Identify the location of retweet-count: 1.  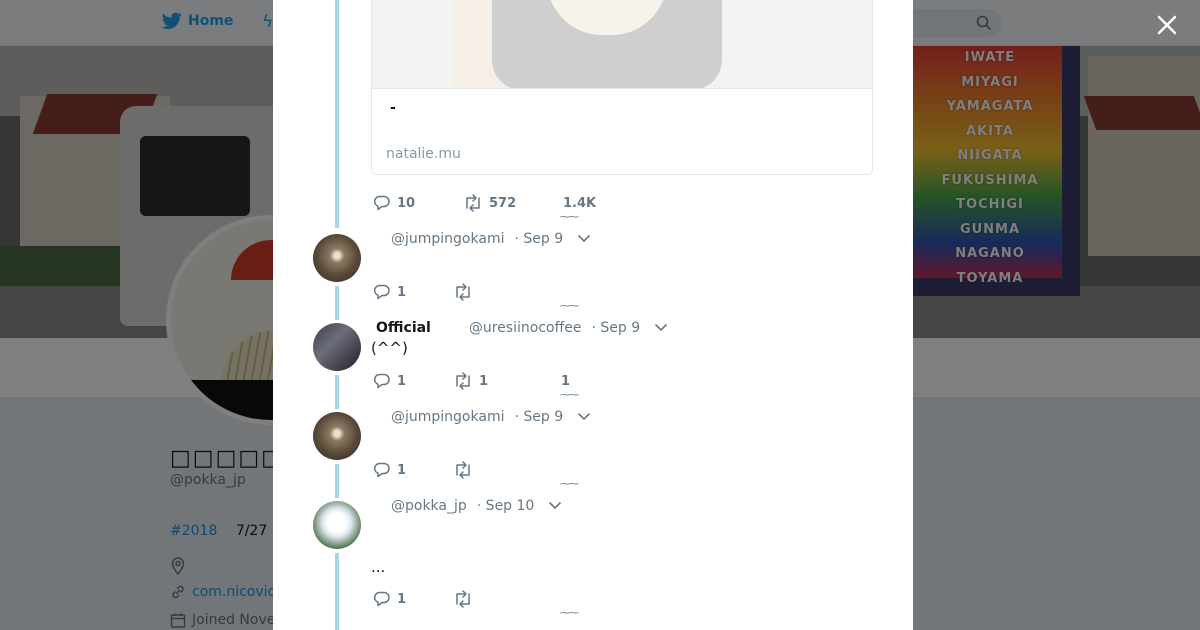
(484, 381).